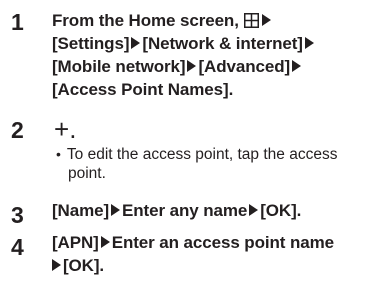 Image resolution: width=386 pixels, height=288 pixels. Describe the element at coordinates (17, 215) in the screenshot. I see `step-number: 3` at that location.